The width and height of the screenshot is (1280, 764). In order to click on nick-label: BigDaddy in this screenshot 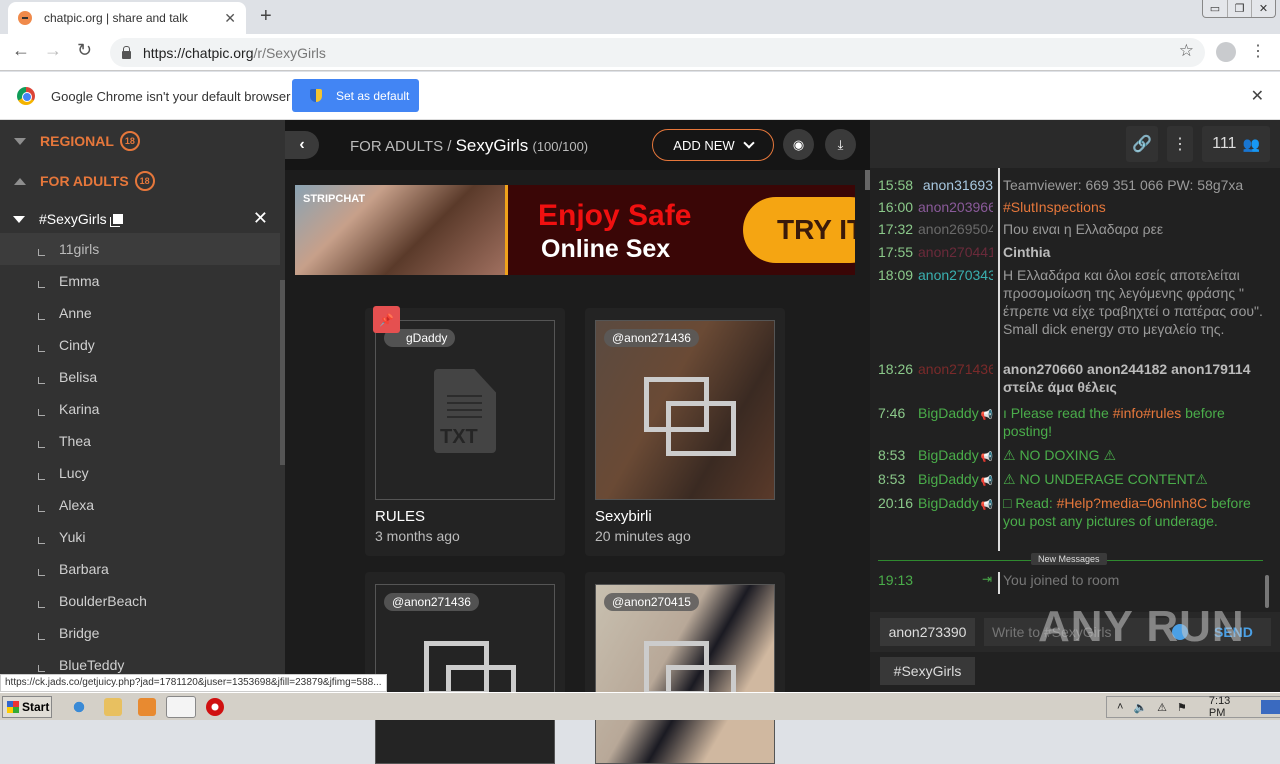, I will do `click(948, 479)`.